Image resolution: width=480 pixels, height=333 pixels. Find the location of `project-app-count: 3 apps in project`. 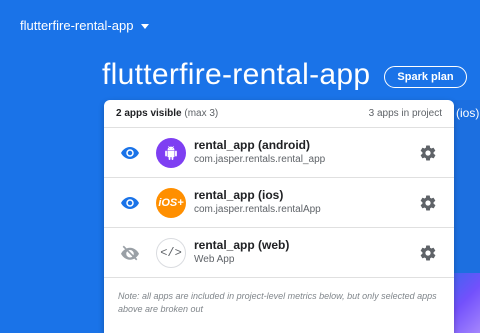

project-app-count: 3 apps in project is located at coordinates (405, 113).